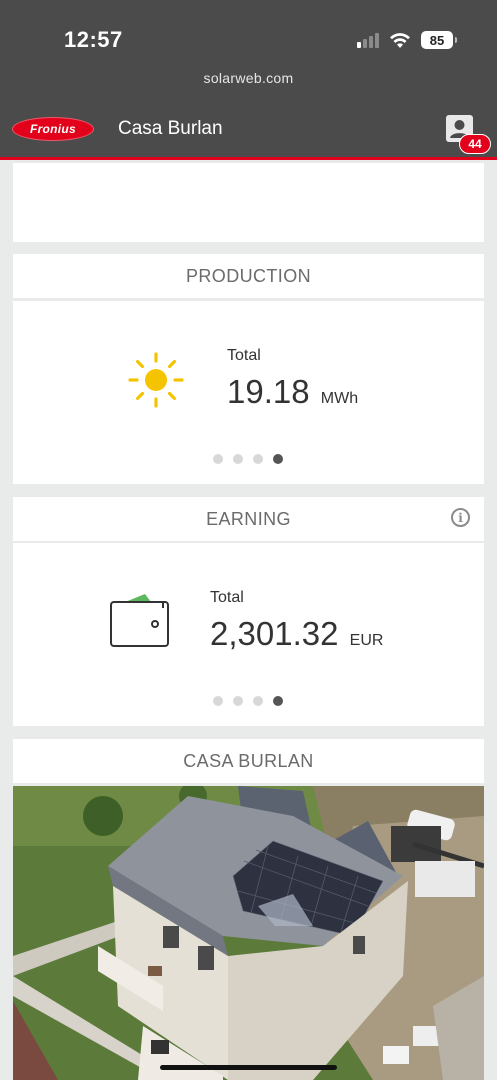 This screenshot has width=497, height=1080. What do you see at coordinates (227, 597) in the screenshot?
I see `earning-total-label: Total` at bounding box center [227, 597].